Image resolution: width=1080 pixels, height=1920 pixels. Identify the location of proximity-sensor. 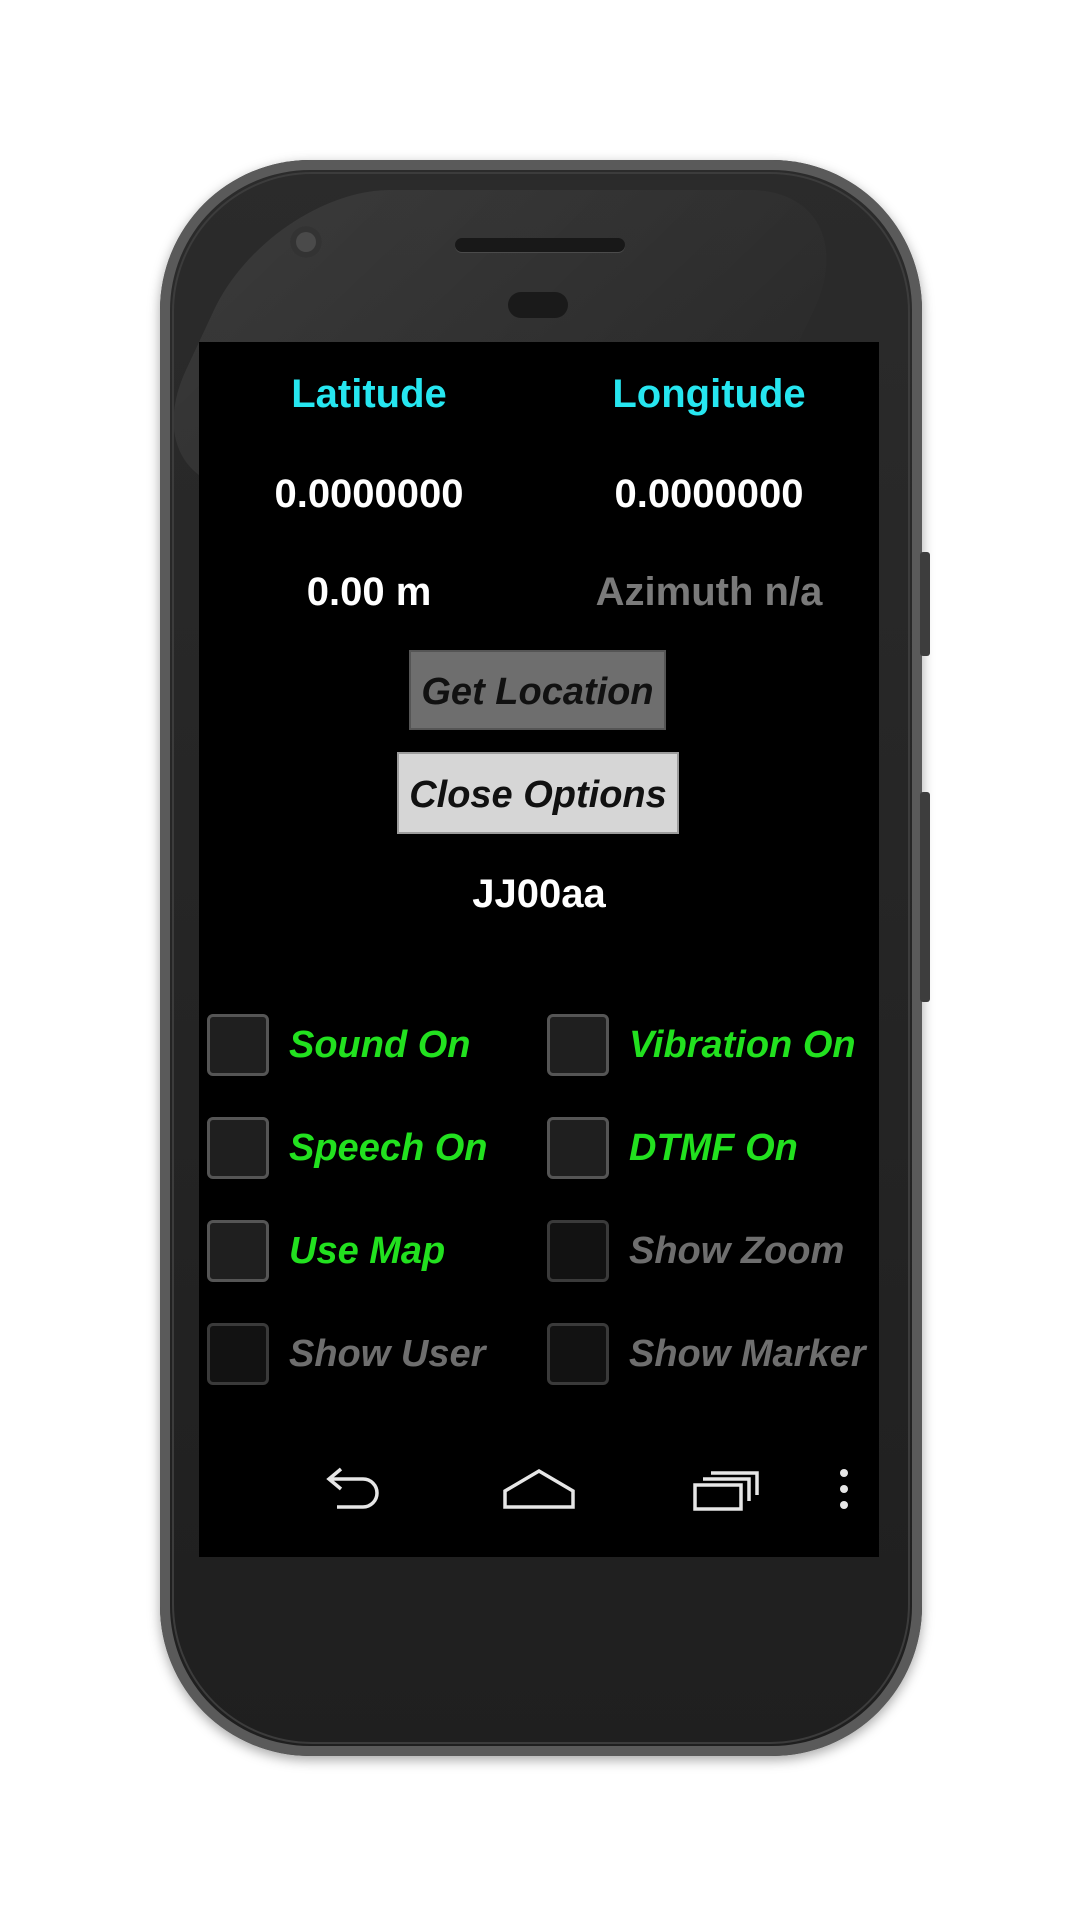
(538, 305).